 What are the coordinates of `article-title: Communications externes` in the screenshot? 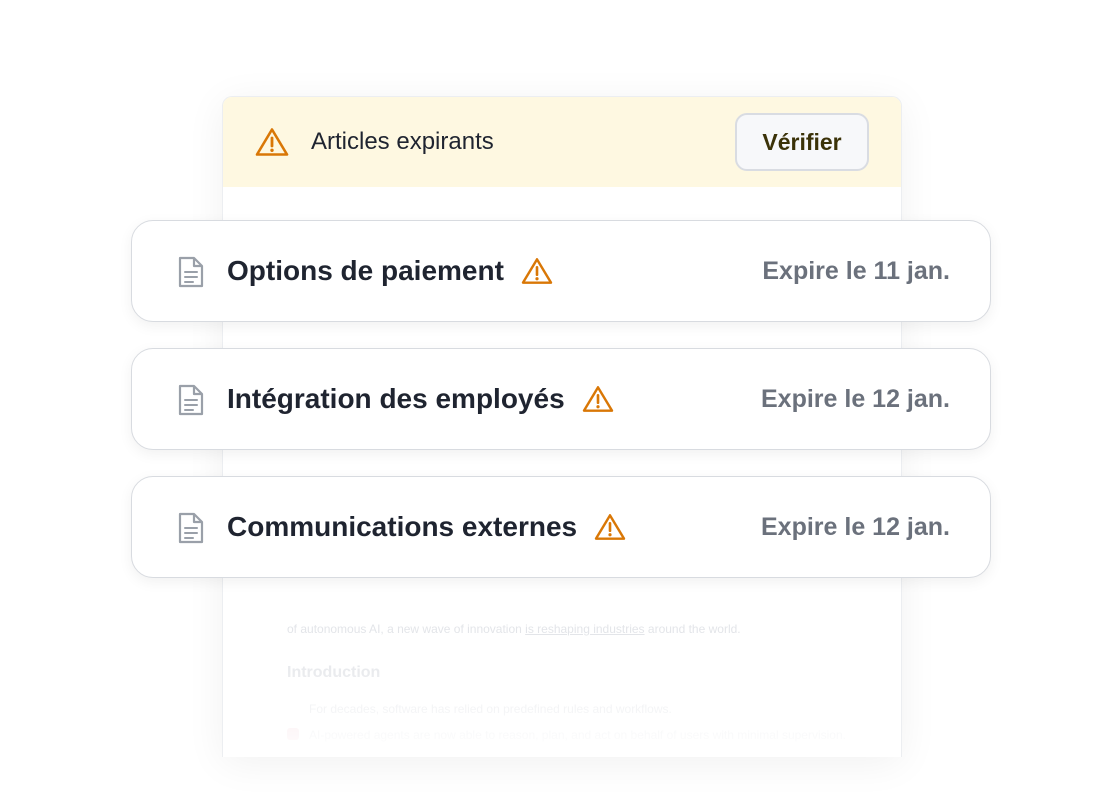 It's located at (426, 527).